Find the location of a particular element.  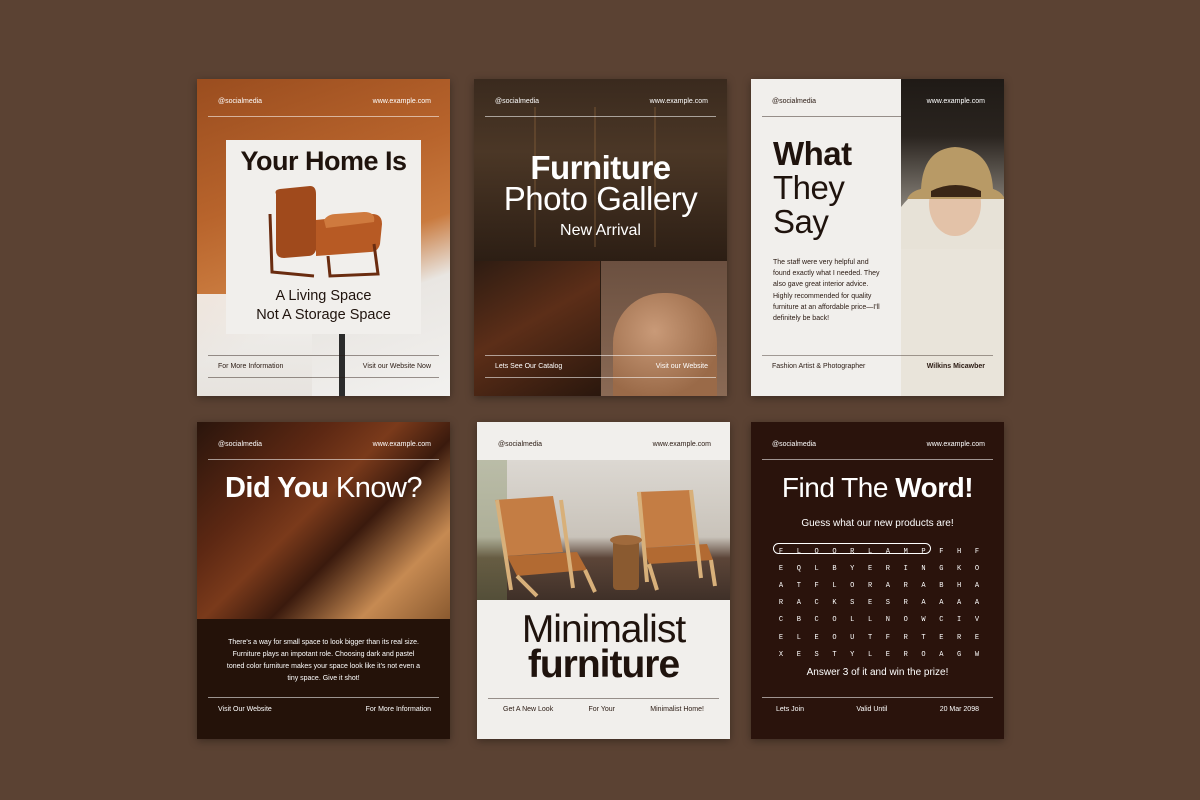

grid-letter: P is located at coordinates (923, 551).